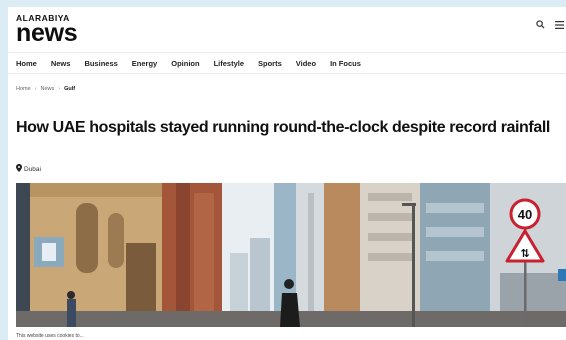 The height and width of the screenshot is (340, 566). What do you see at coordinates (23, 89) in the screenshot?
I see `breadcrumb-home: Home` at bounding box center [23, 89].